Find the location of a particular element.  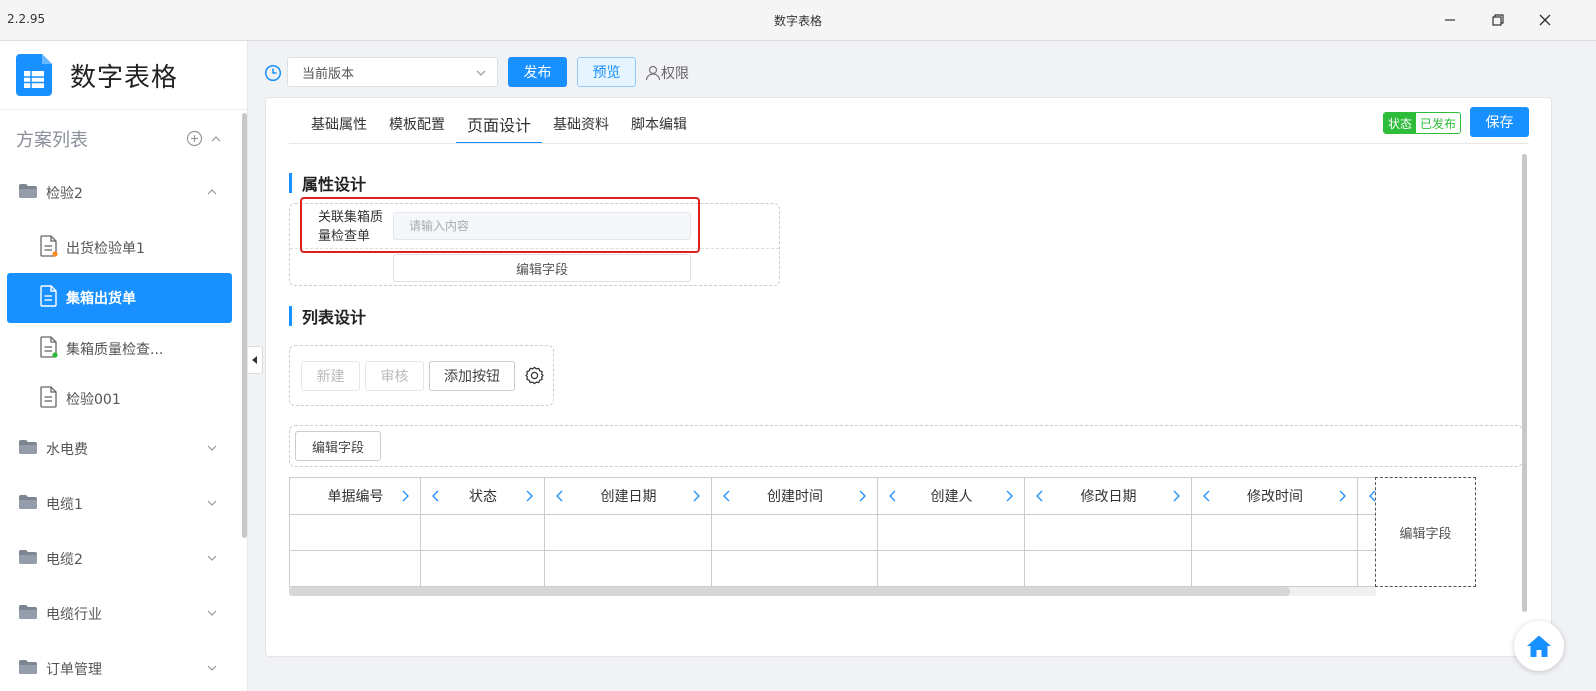

version-select: 当前版本 is located at coordinates (392, 72).